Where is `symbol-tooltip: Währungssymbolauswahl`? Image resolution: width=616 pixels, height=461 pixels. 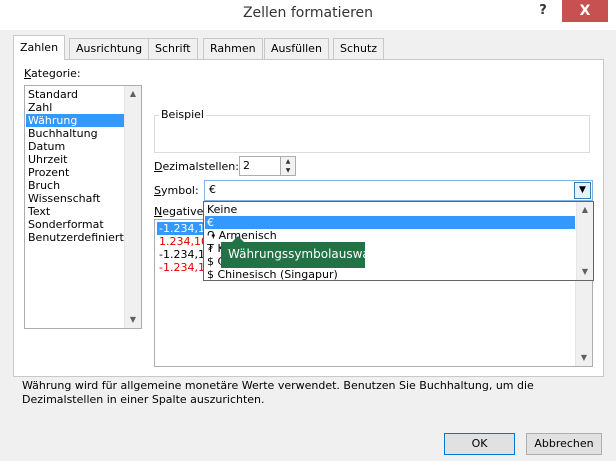 symbol-tooltip: Währungssymbolauswahl is located at coordinates (301, 255).